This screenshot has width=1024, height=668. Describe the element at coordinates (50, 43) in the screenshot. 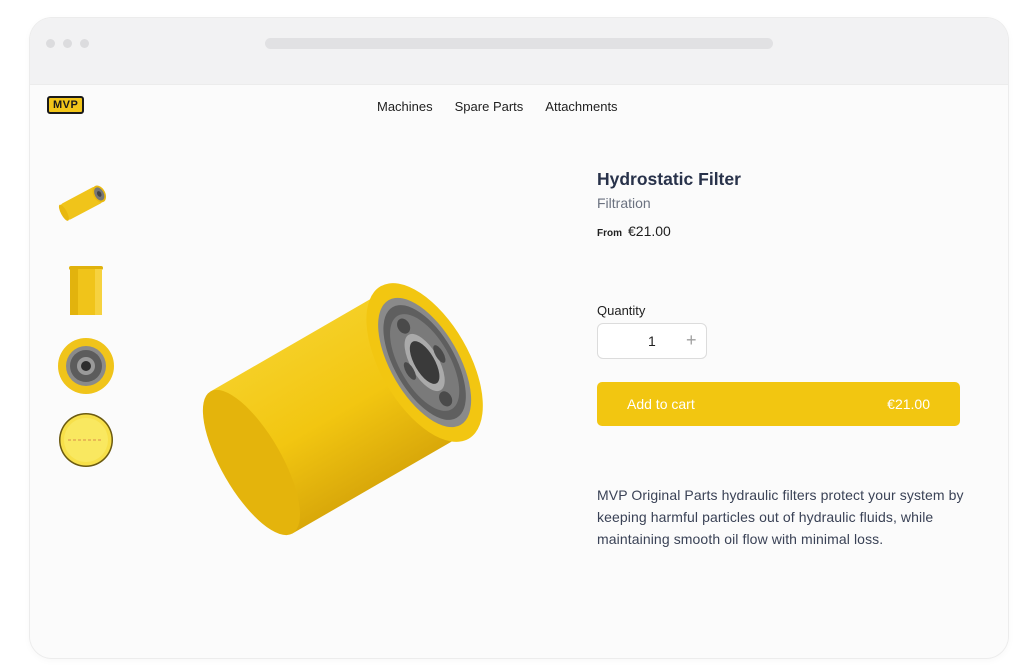

I see `window-close-dot` at that location.